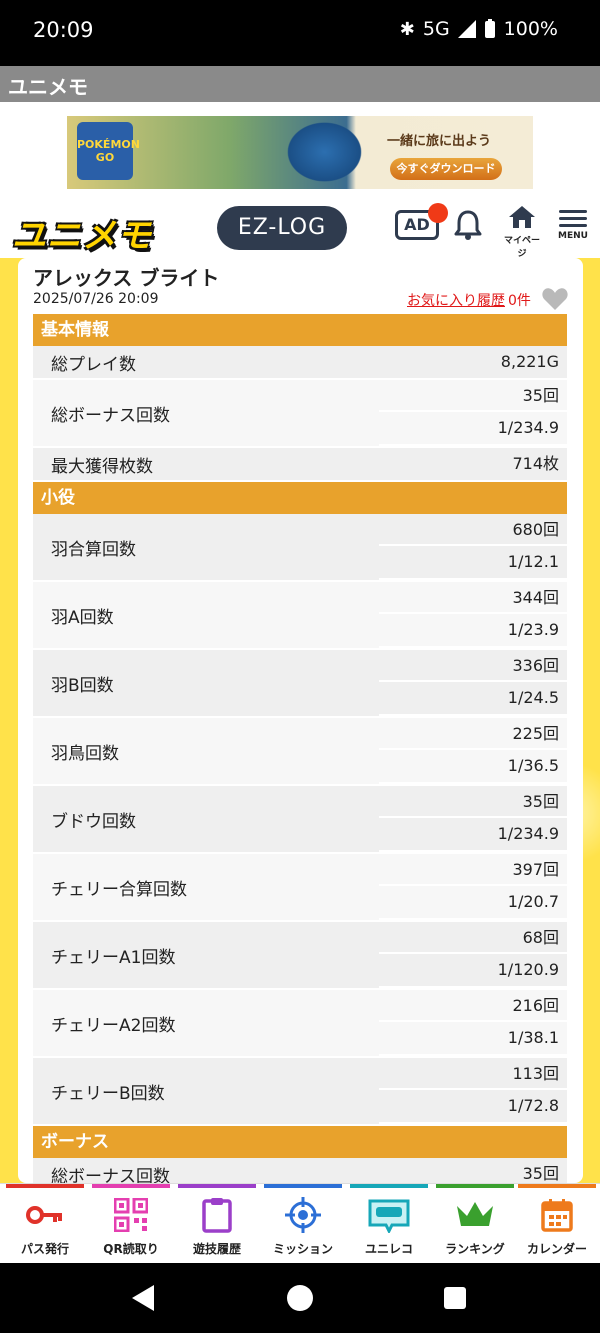  I want to click on table-row: 最大獲得枚数 714枚, so click(300, 465).